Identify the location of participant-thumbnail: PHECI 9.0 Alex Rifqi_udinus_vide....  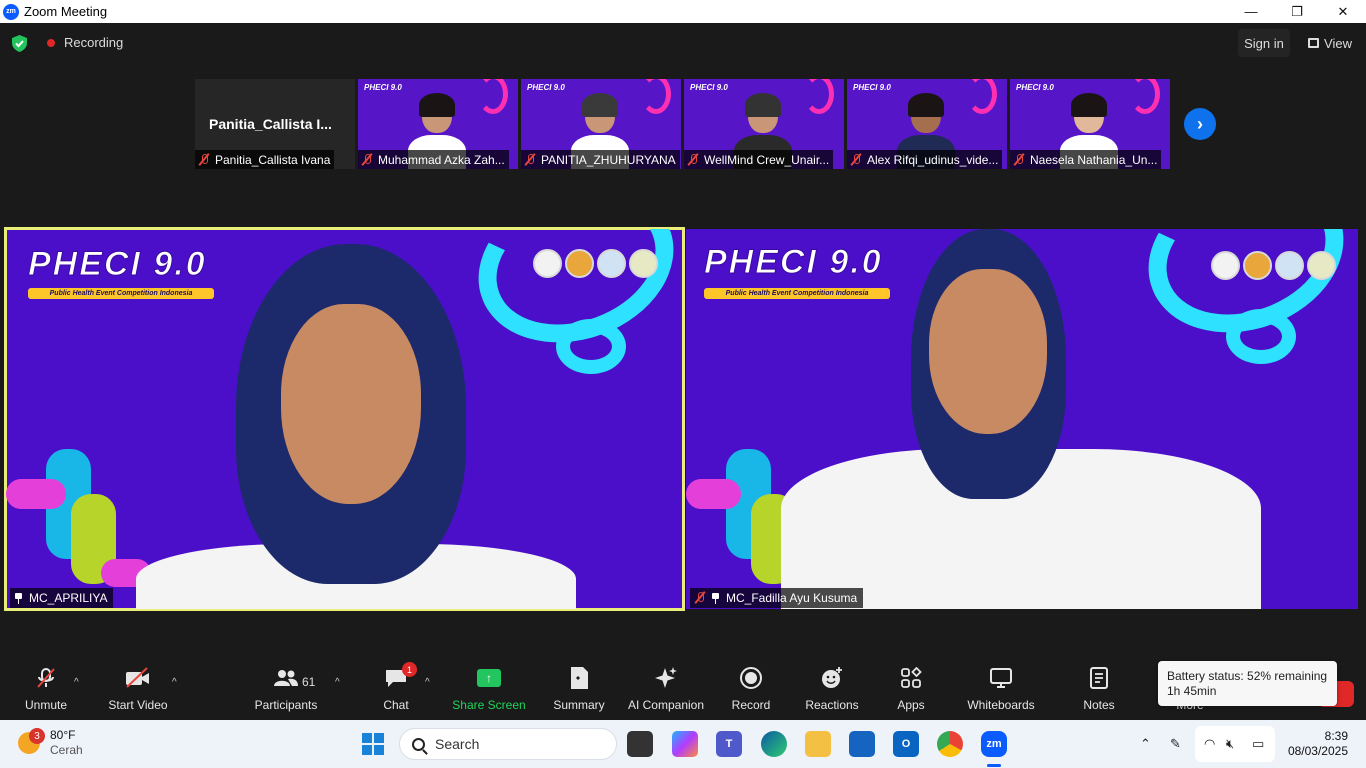
(927, 124).